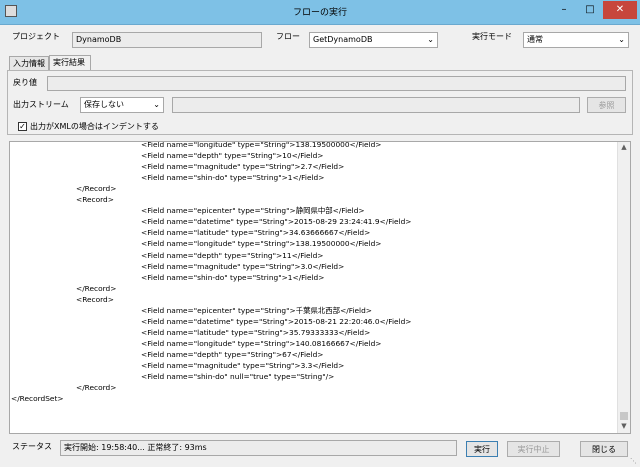 Image resolution: width=640 pixels, height=467 pixels. What do you see at coordinates (36, 36) in the screenshot?
I see `project-label: プロジェクト` at bounding box center [36, 36].